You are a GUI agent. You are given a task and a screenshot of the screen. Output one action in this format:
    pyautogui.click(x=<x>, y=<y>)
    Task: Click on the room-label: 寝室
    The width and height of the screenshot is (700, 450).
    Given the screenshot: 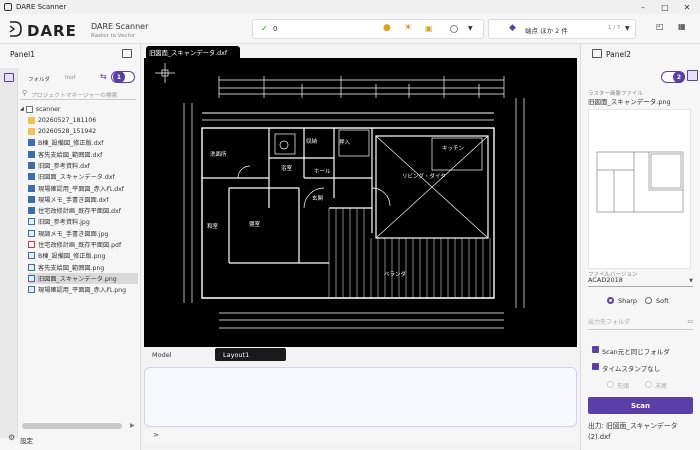 What is the action you would take?
    pyautogui.click(x=255, y=224)
    